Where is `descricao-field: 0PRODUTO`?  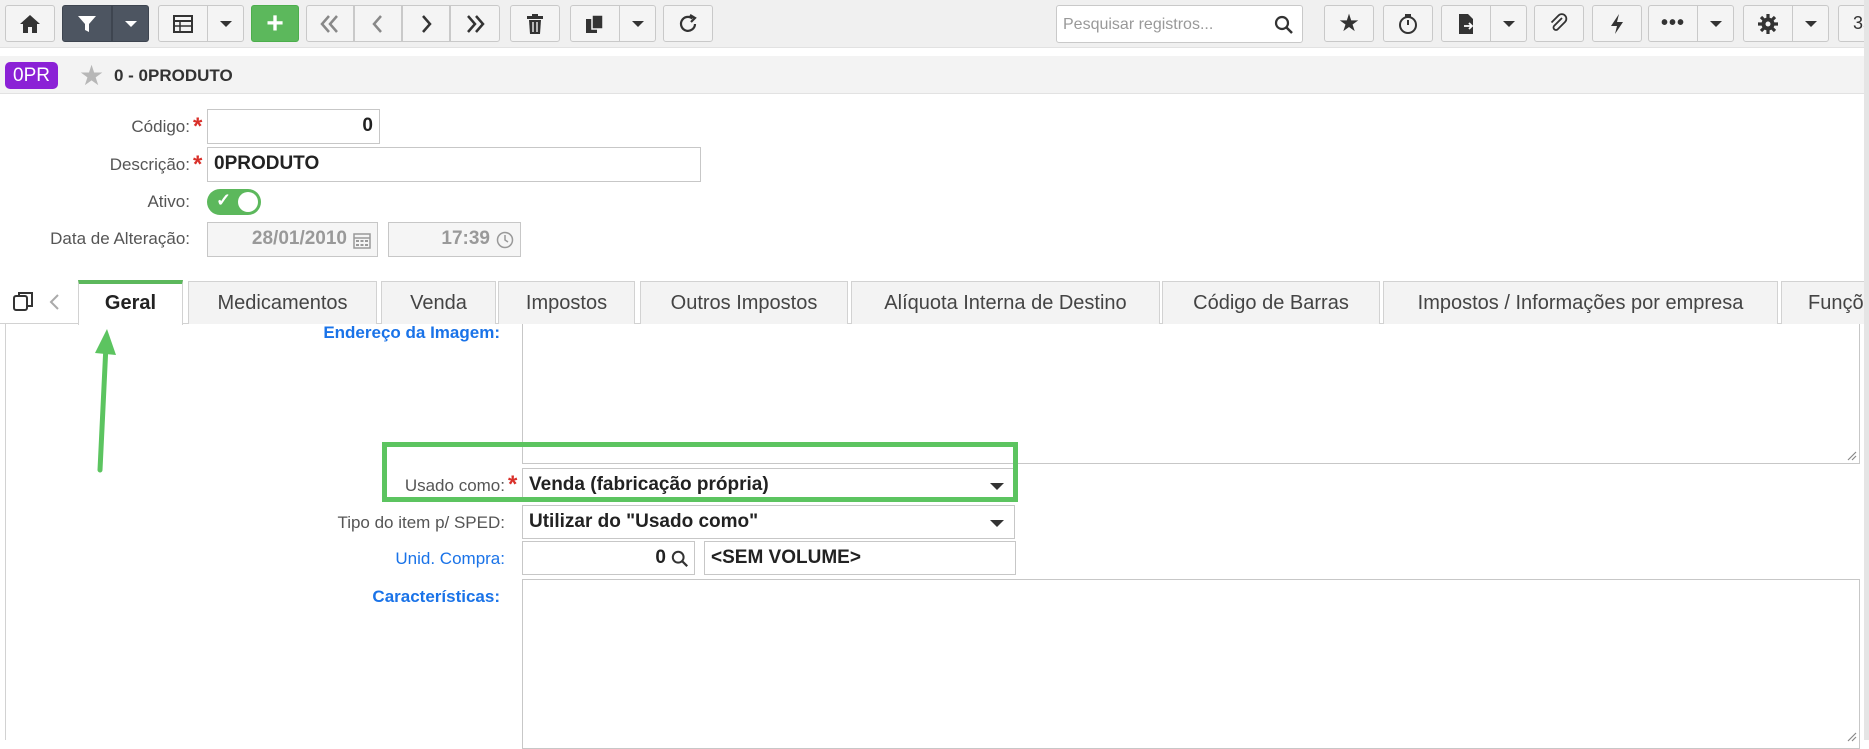 descricao-field: 0PRODUTO is located at coordinates (454, 164).